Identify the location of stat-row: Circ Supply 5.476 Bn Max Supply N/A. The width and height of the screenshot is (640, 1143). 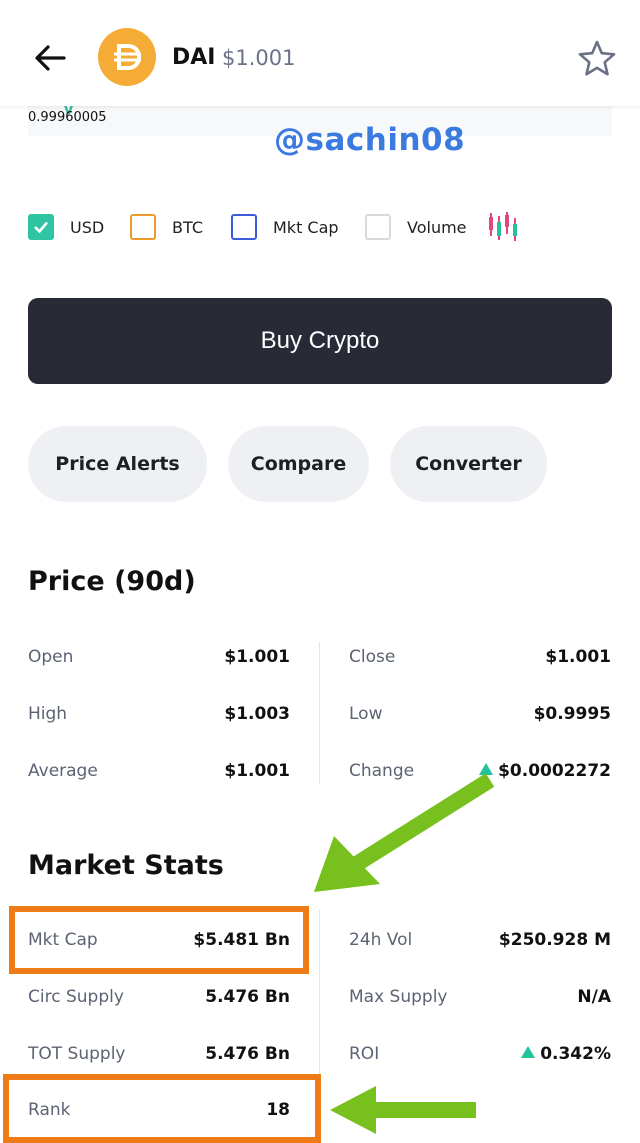
(320, 999).